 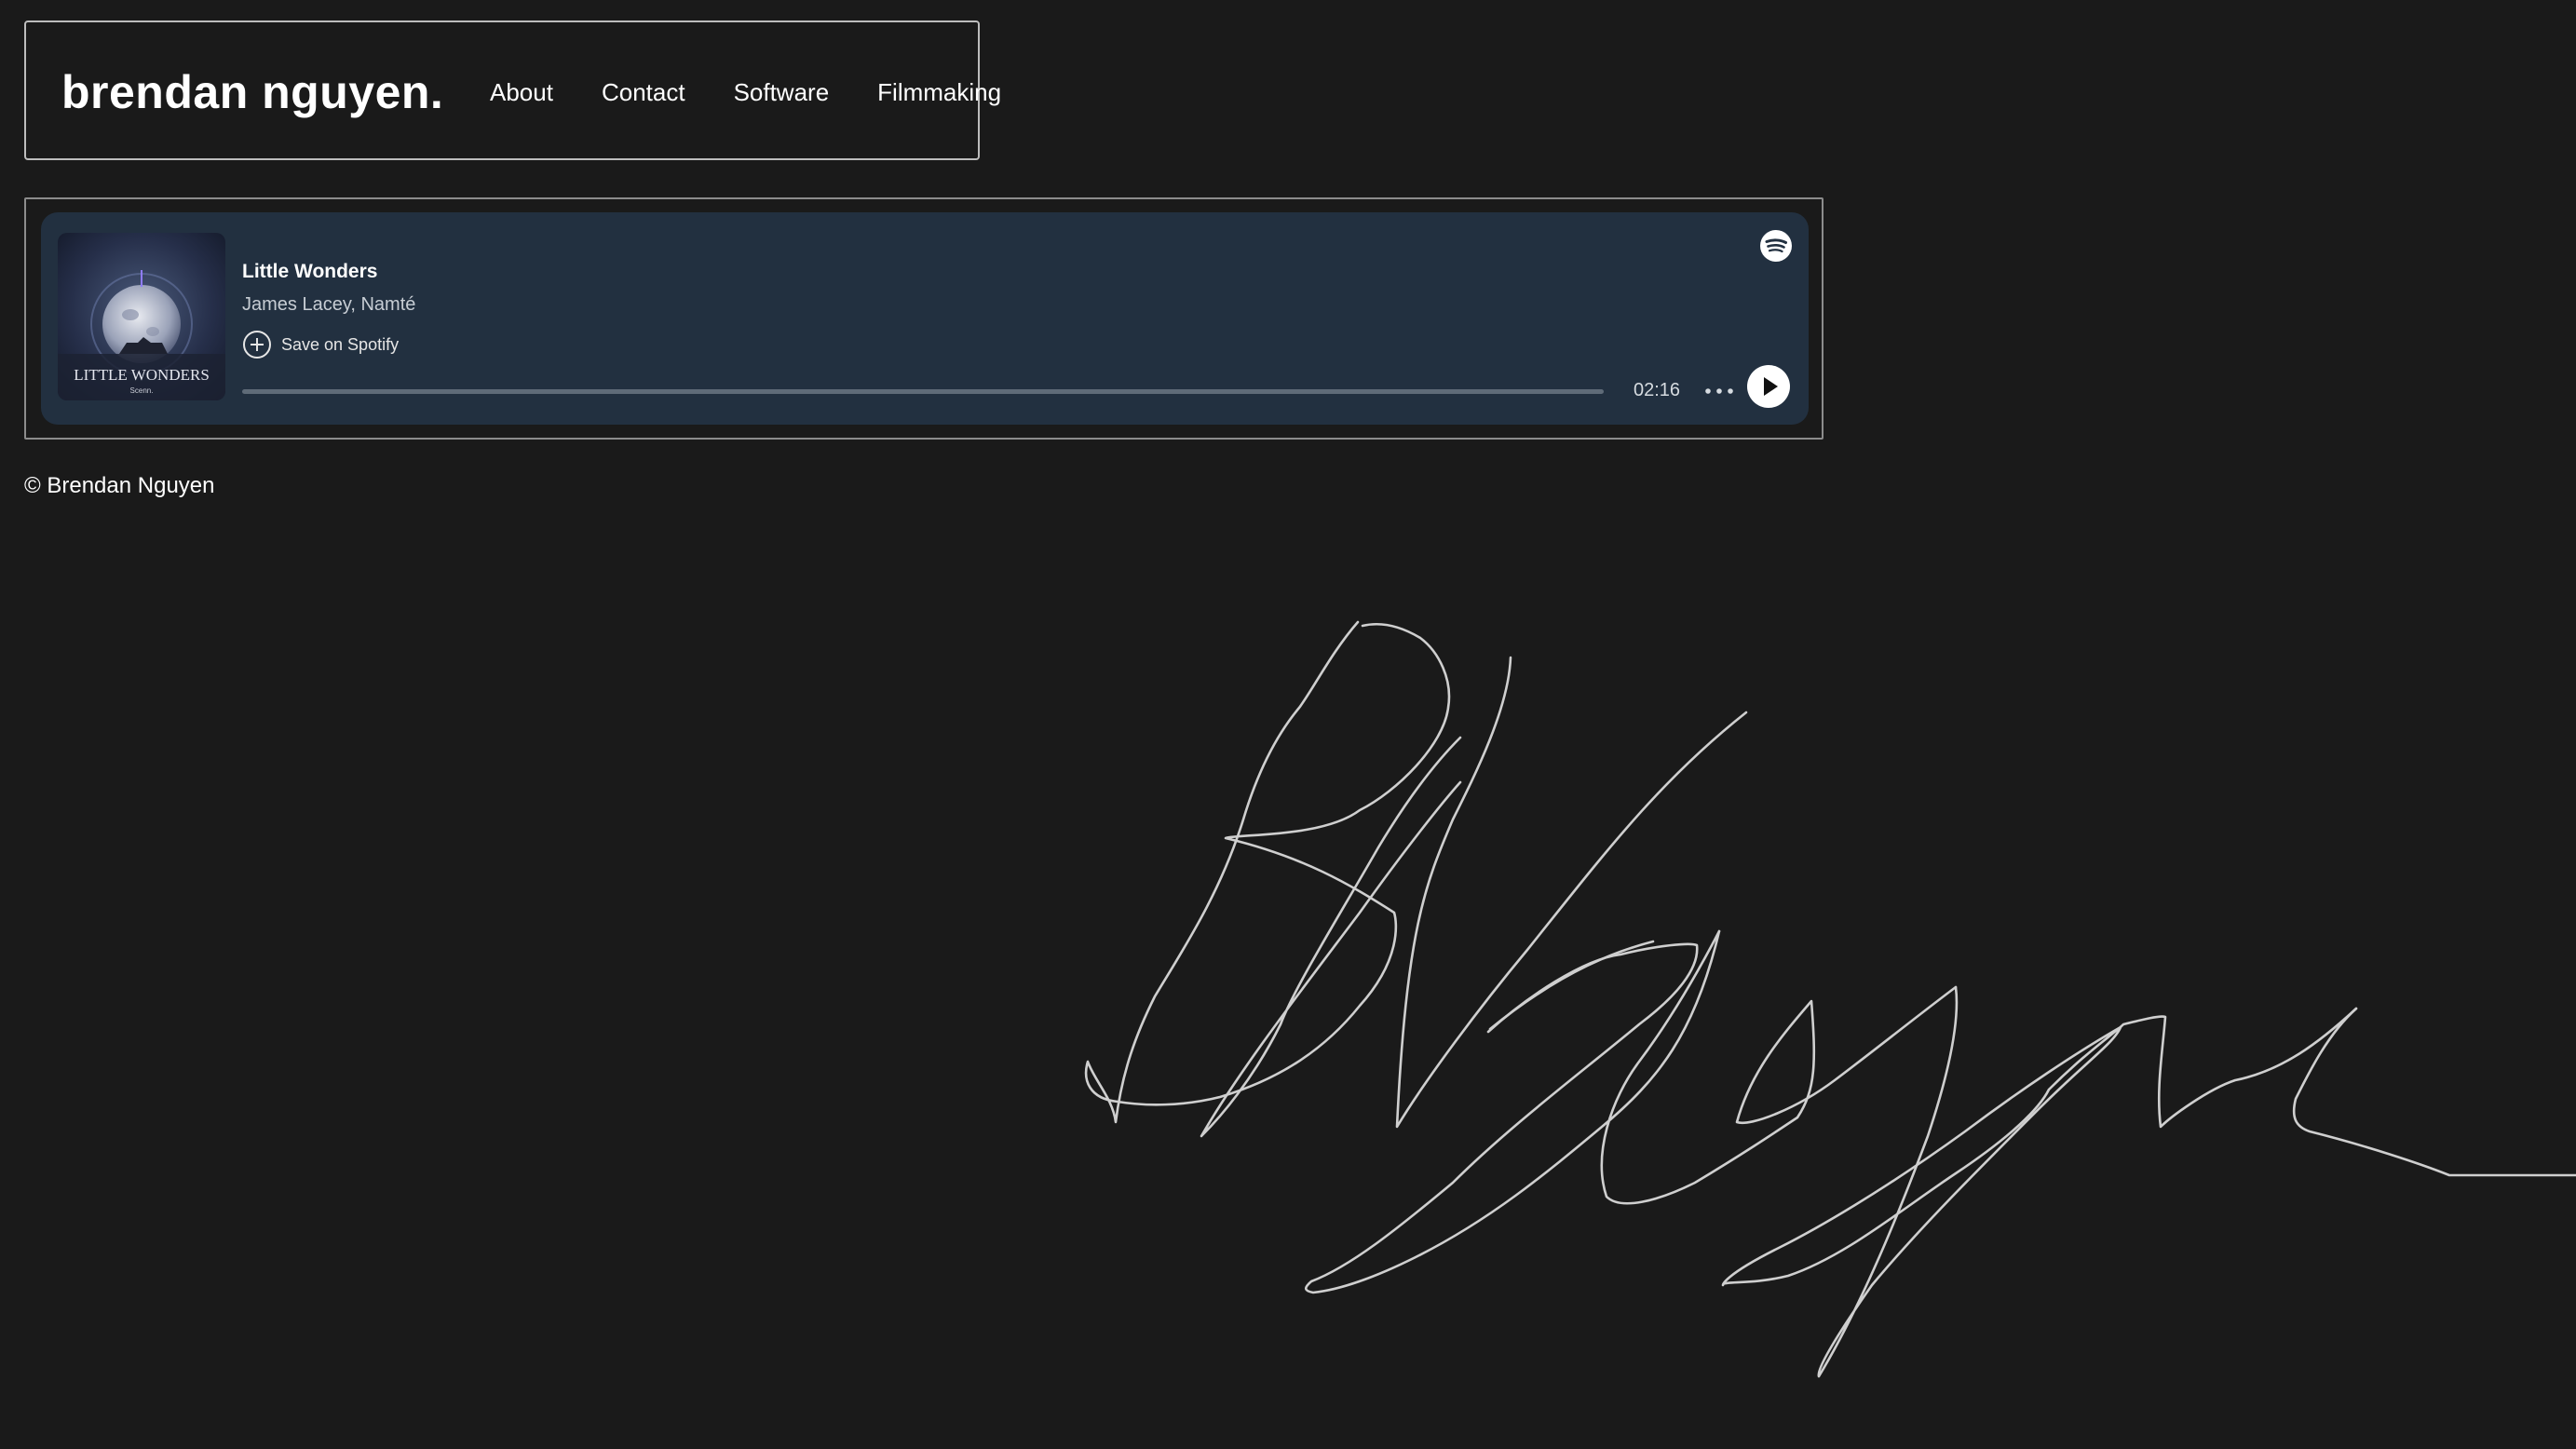 What do you see at coordinates (1719, 391) in the screenshot?
I see `more-options-icon` at bounding box center [1719, 391].